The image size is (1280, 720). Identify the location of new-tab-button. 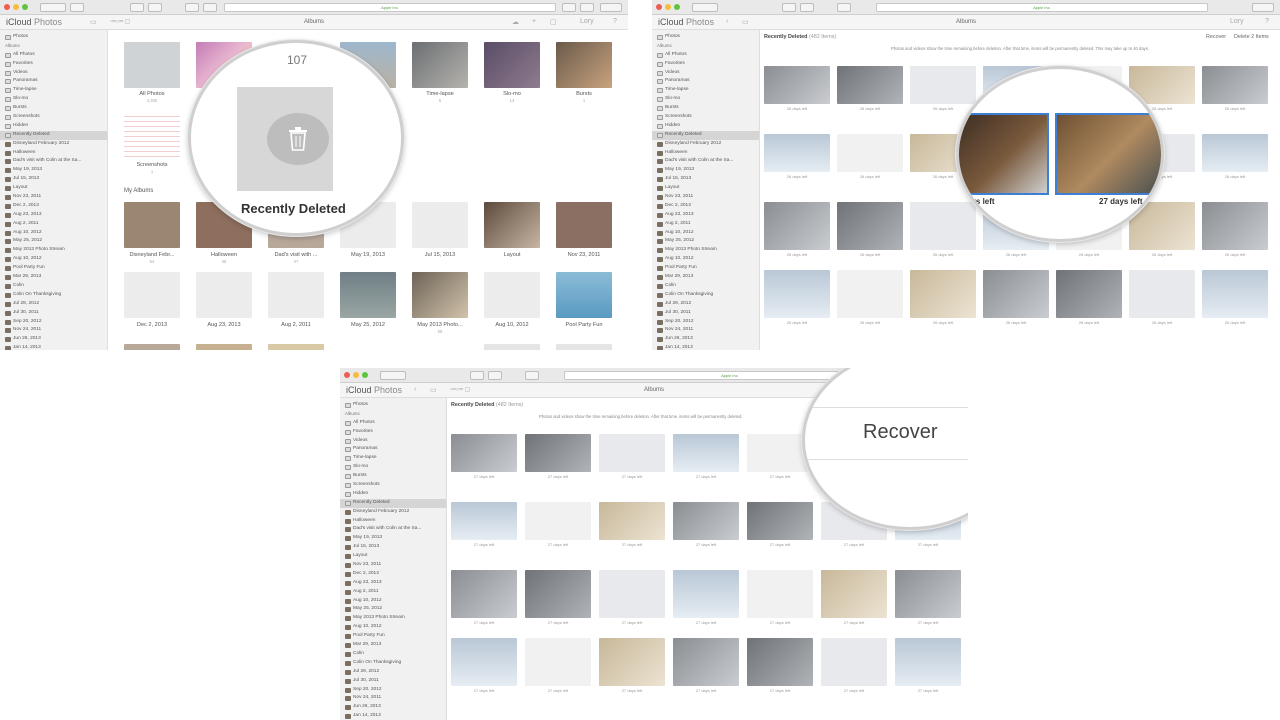
(611, 7).